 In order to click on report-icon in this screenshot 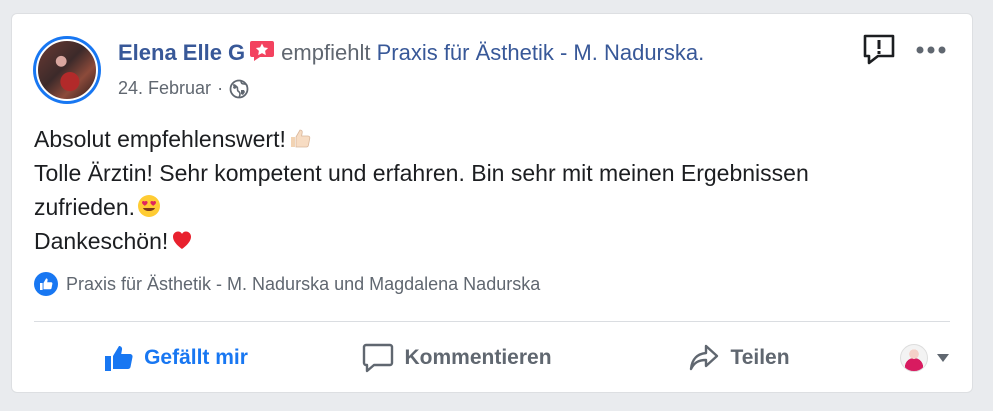, I will do `click(879, 49)`.